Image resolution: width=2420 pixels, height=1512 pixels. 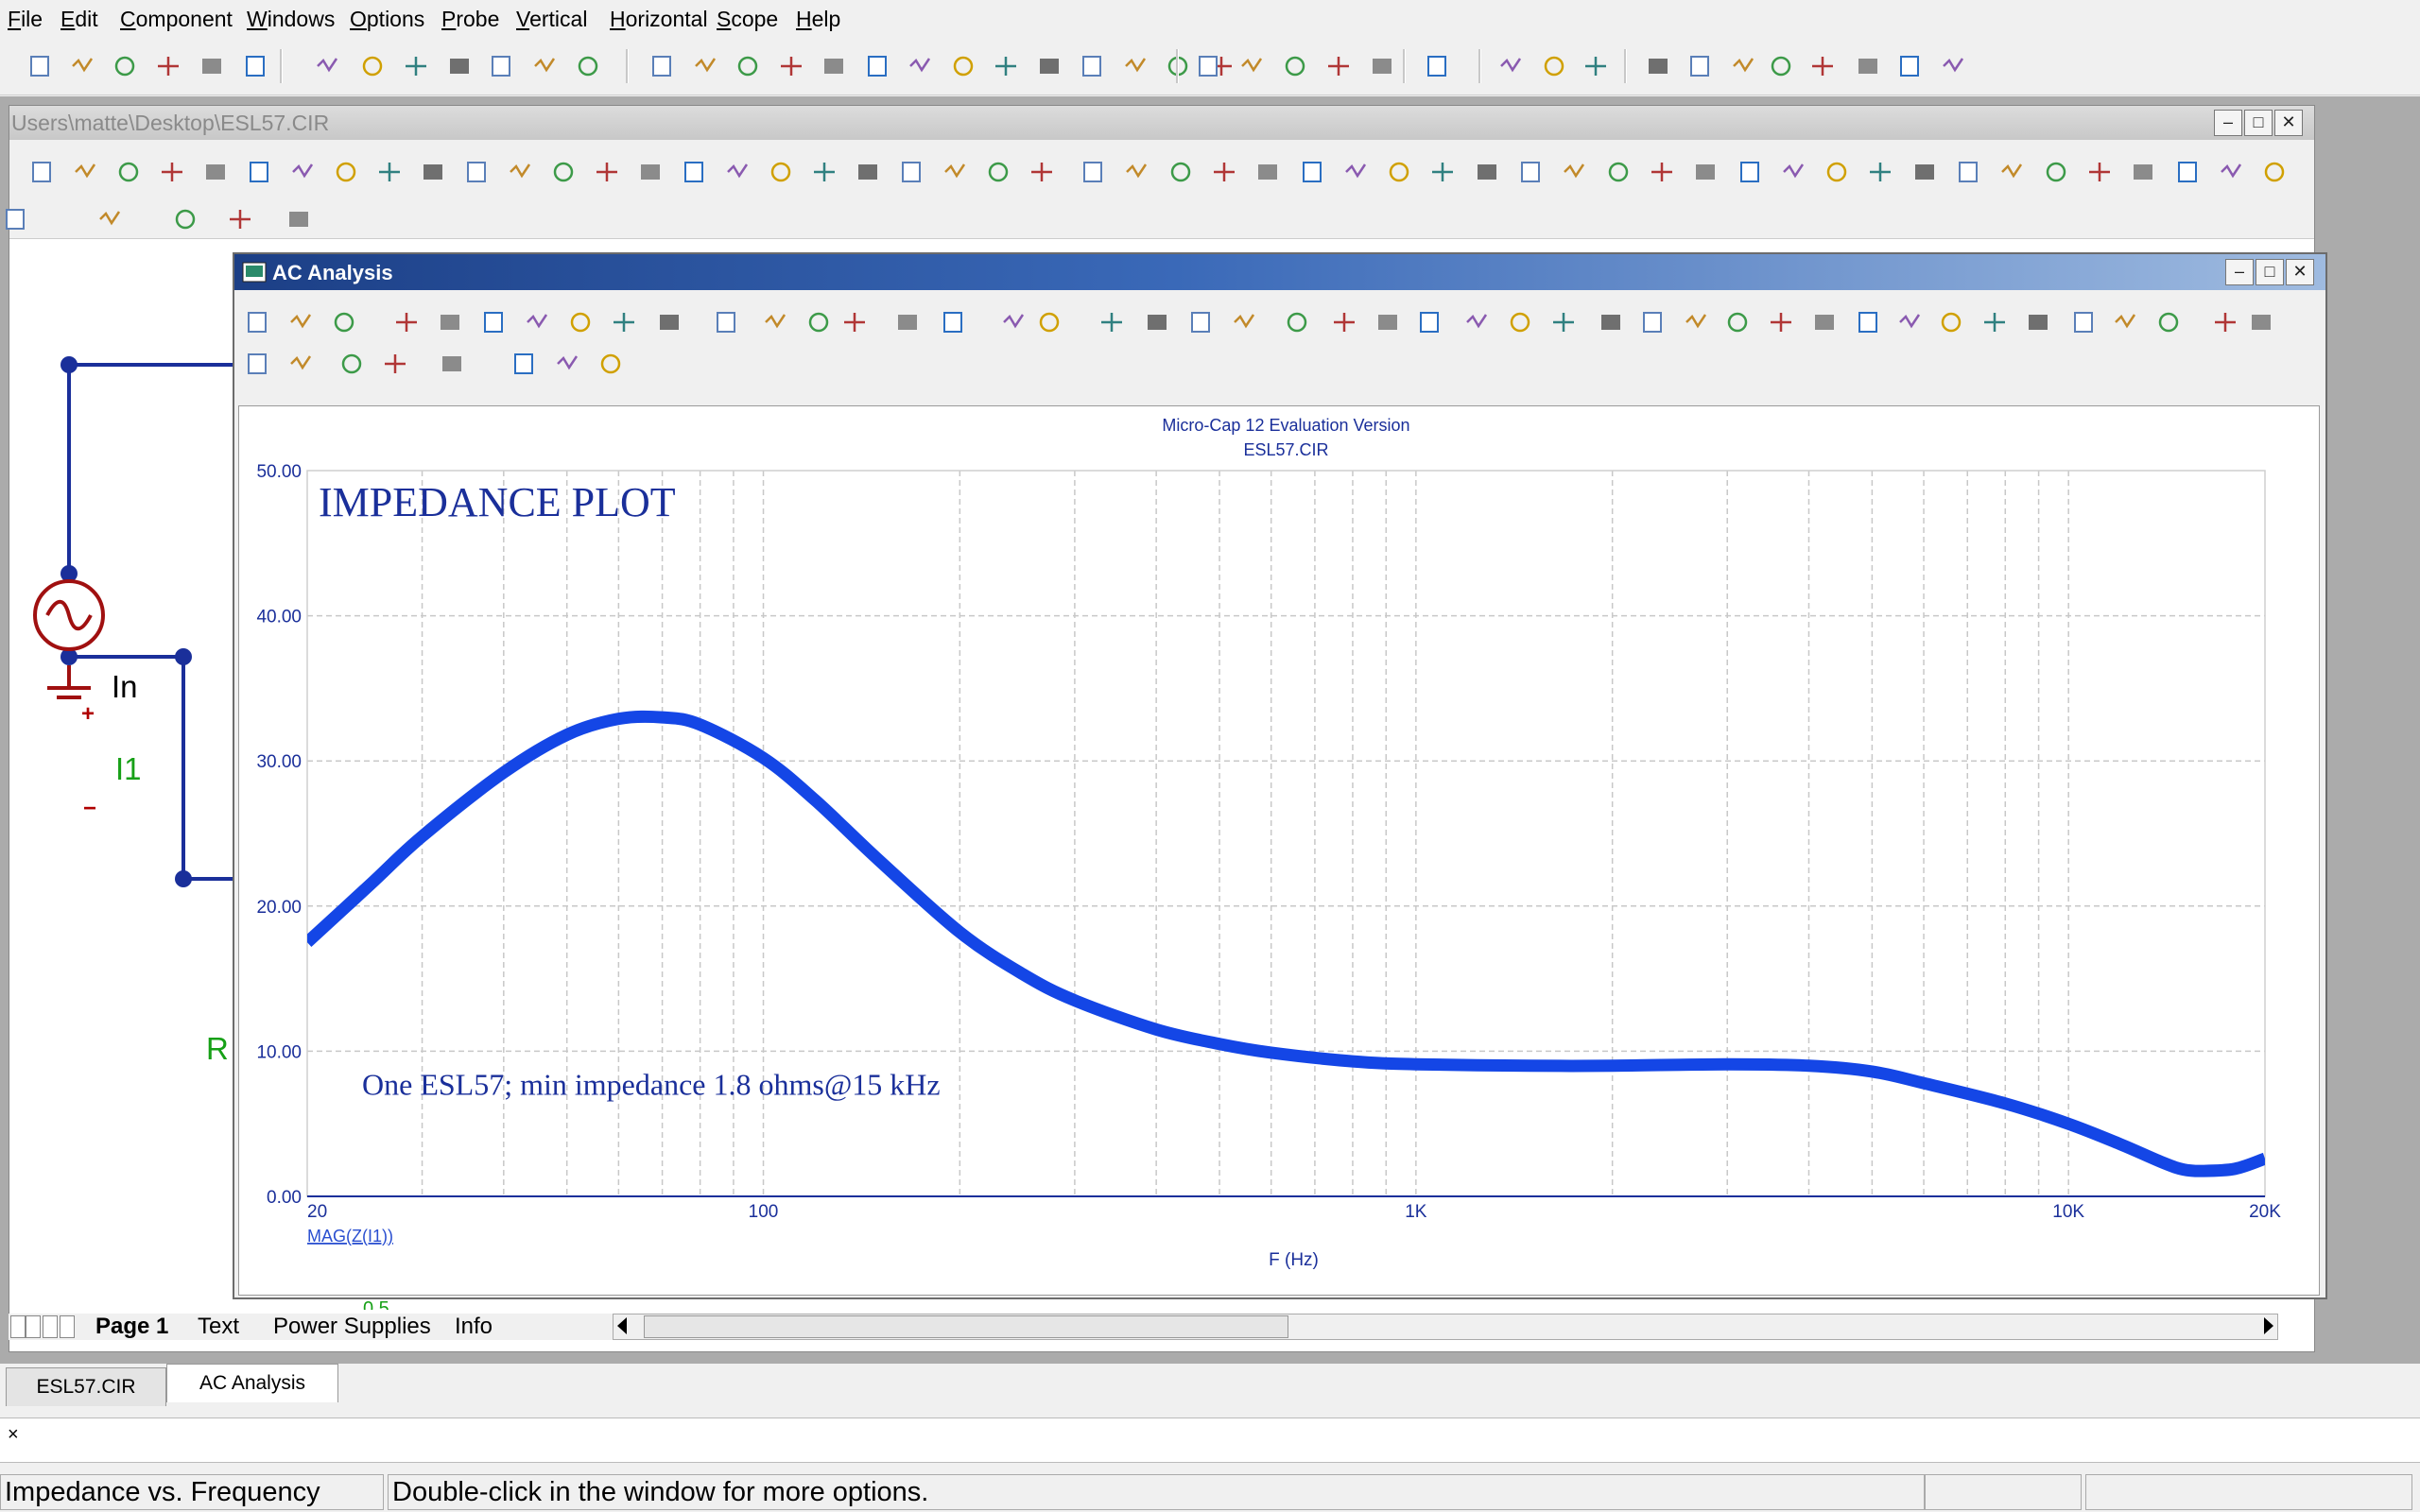 I want to click on ac-maximize-icon, so click(x=1868, y=322).